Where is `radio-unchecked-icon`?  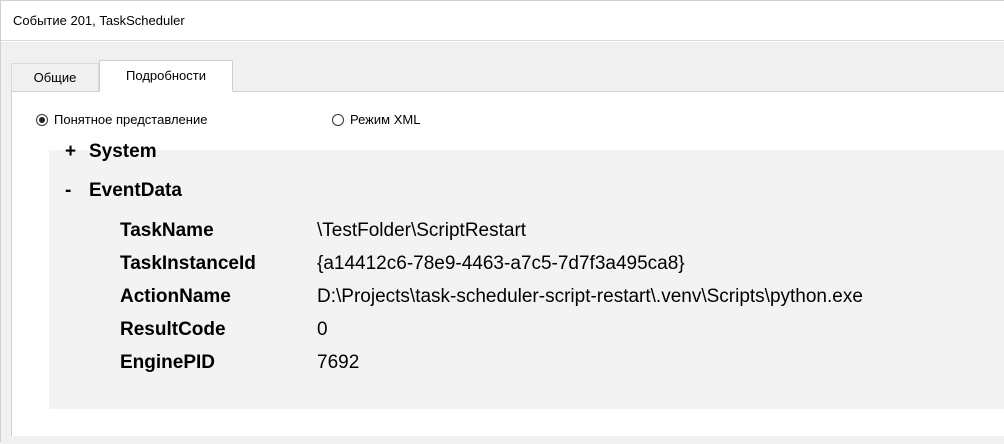 radio-unchecked-icon is located at coordinates (338, 120).